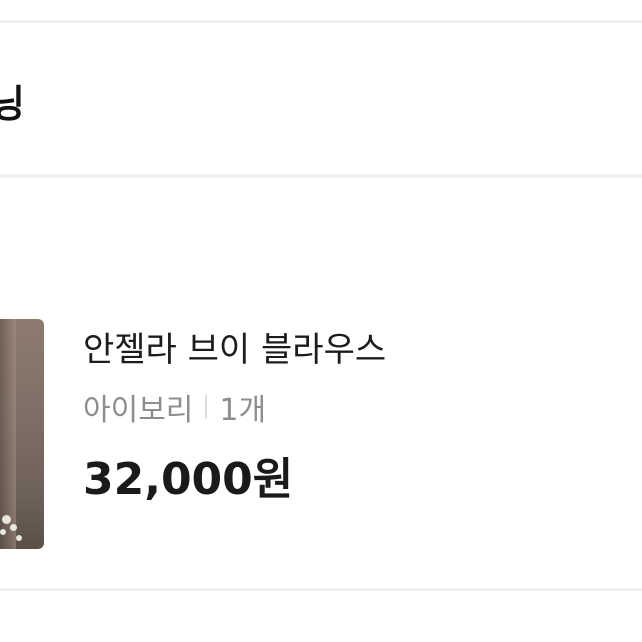 This screenshot has height=642, width=642. Describe the element at coordinates (321, 589) in the screenshot. I see `bottom-divider` at that location.